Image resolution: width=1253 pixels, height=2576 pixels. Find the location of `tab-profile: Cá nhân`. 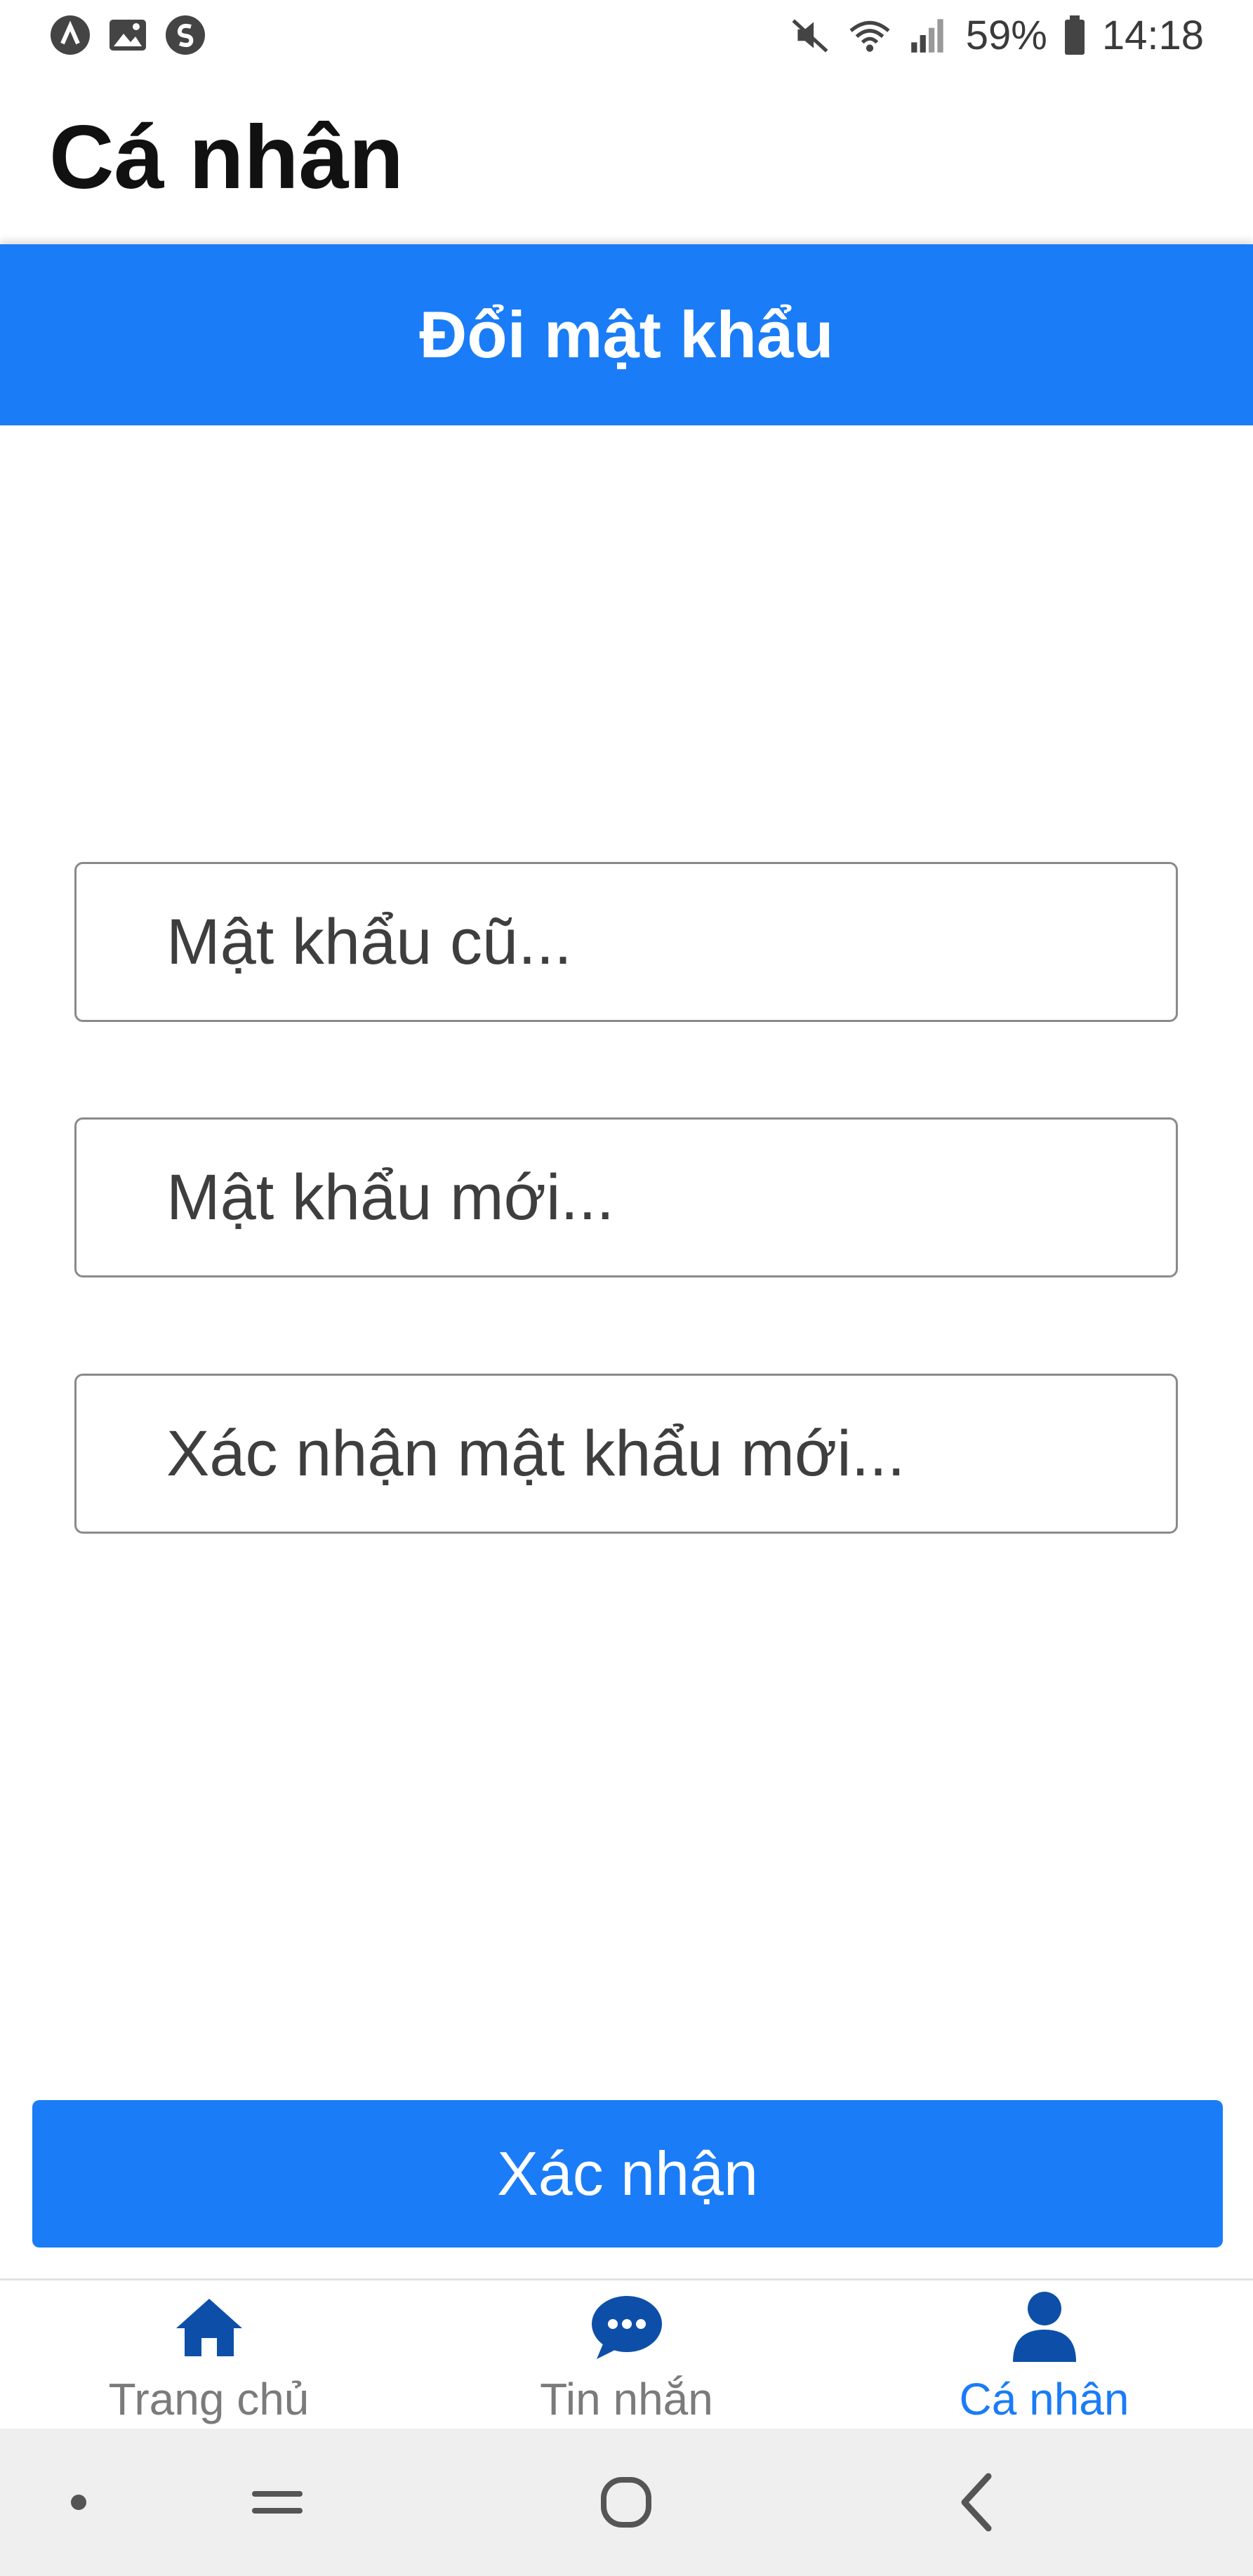

tab-profile: Cá nhân is located at coordinates (1044, 2355).